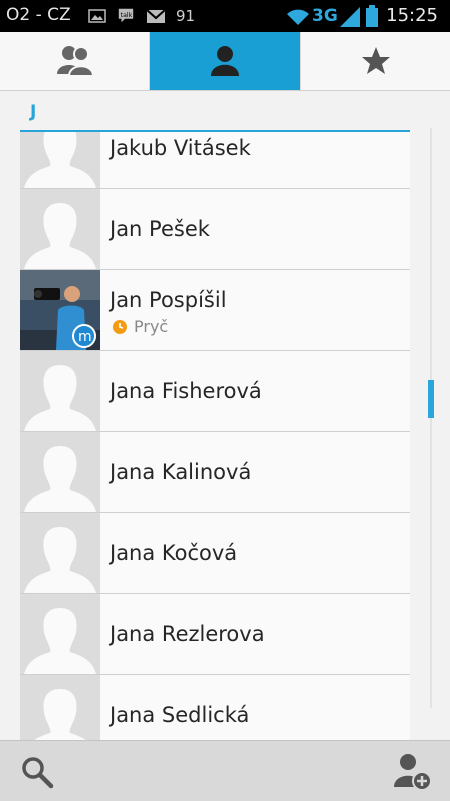  I want to click on section-header: J, so click(215, 115).